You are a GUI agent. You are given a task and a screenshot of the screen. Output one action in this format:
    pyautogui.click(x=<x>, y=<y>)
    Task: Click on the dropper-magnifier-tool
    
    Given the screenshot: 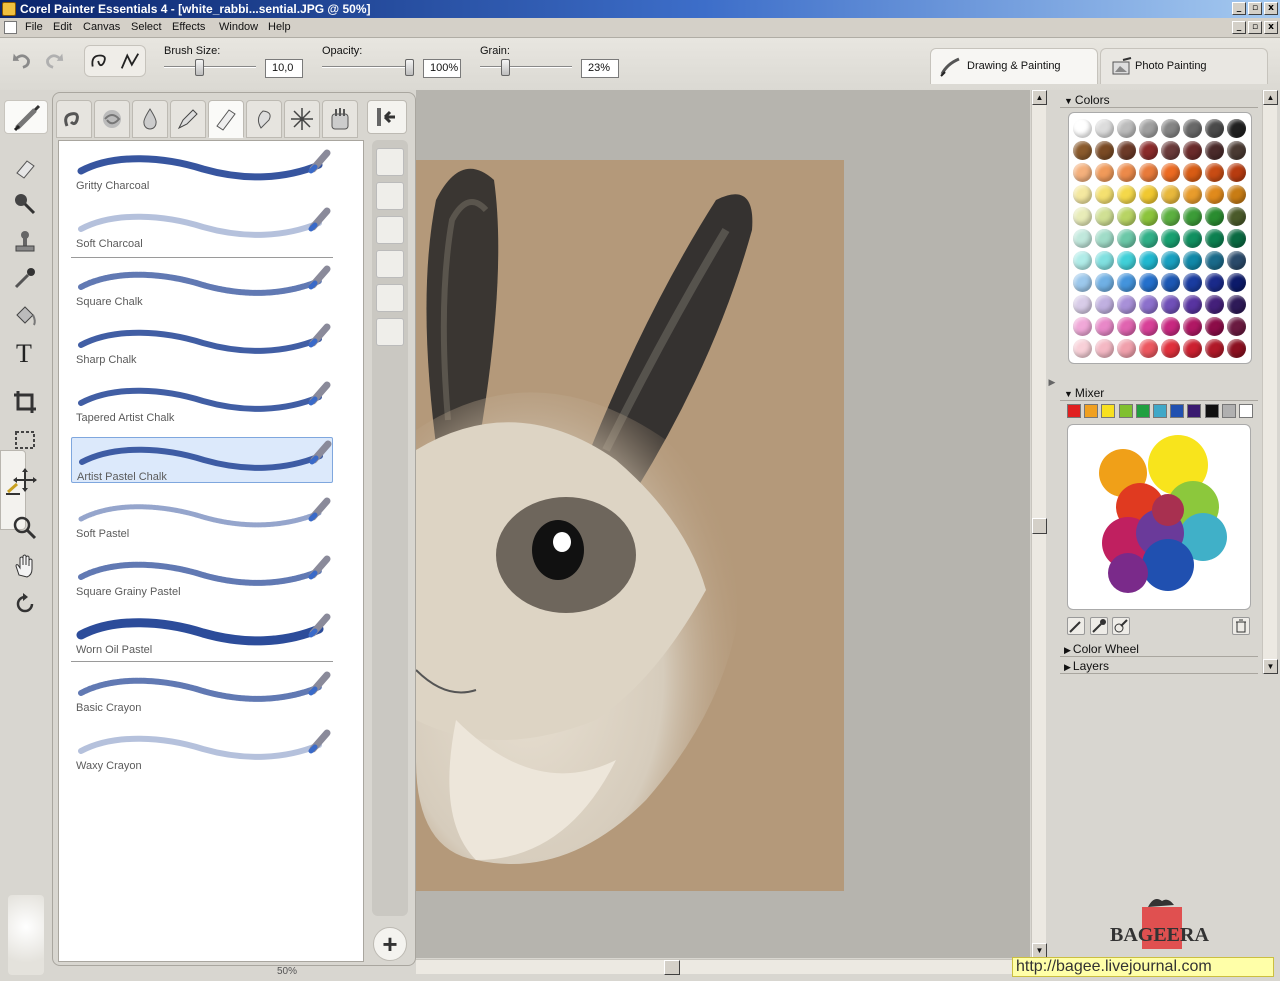 What is the action you would take?
    pyautogui.click(x=25, y=204)
    